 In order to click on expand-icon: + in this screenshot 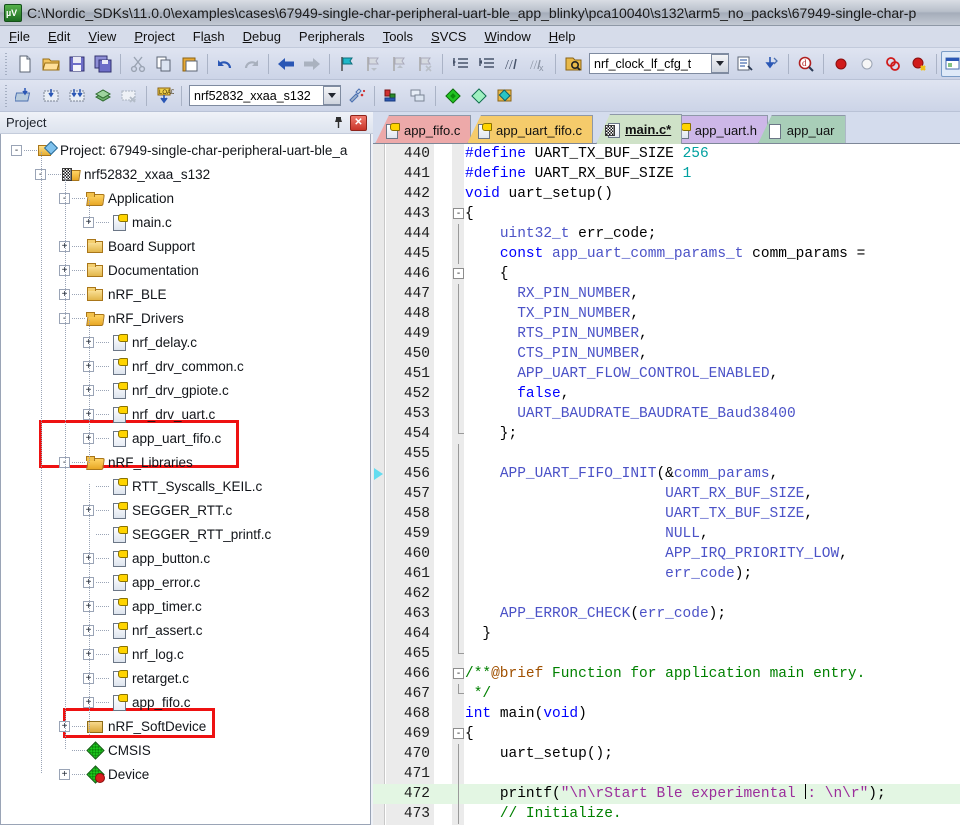, I will do `click(64, 774)`.